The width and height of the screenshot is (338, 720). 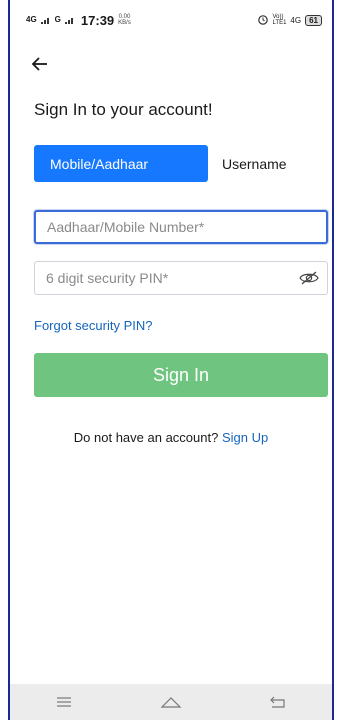 What do you see at coordinates (181, 278) in the screenshot?
I see `security-pin-input` at bounding box center [181, 278].